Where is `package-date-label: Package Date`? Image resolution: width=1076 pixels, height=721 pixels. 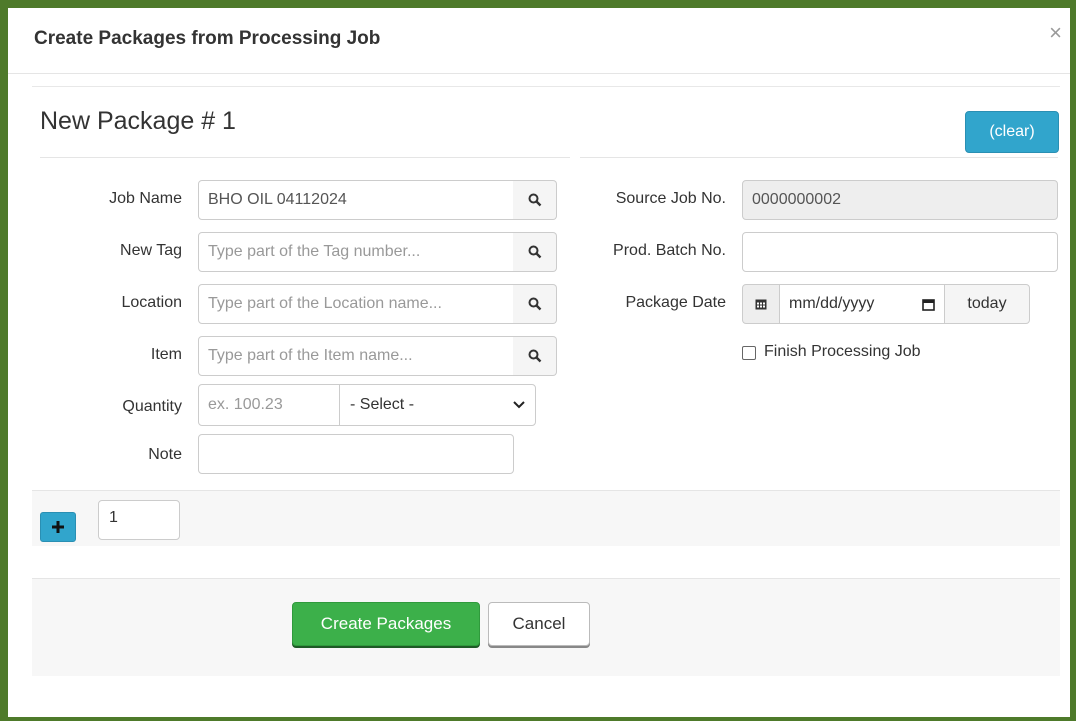 package-date-label: Package Date is located at coordinates (675, 302).